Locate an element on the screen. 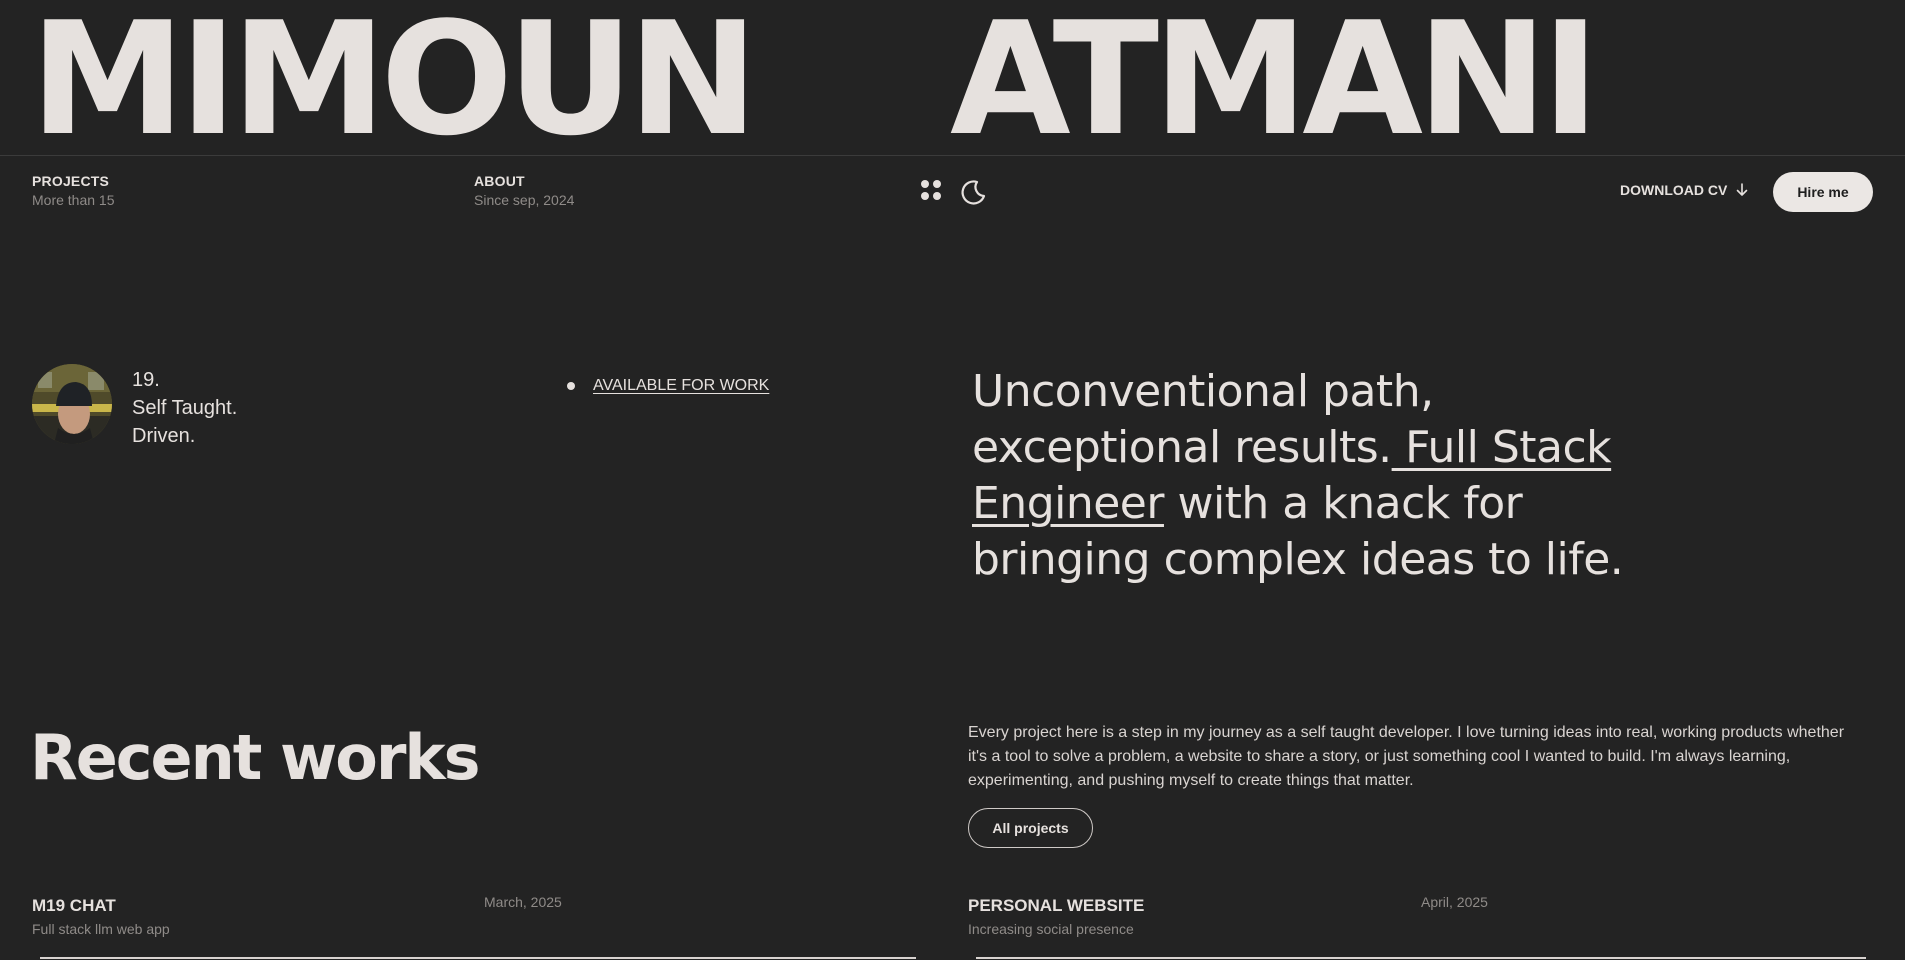 The image size is (1905, 960). bio: 19. Self Taught. Driven. is located at coordinates (184, 408).